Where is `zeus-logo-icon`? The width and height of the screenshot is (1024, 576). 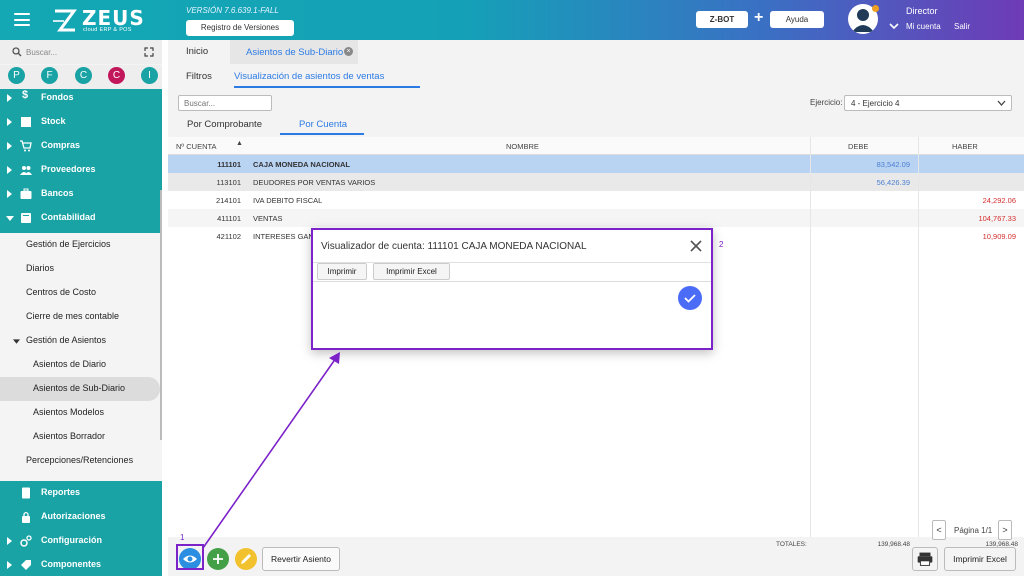
zeus-logo-icon is located at coordinates (65, 20).